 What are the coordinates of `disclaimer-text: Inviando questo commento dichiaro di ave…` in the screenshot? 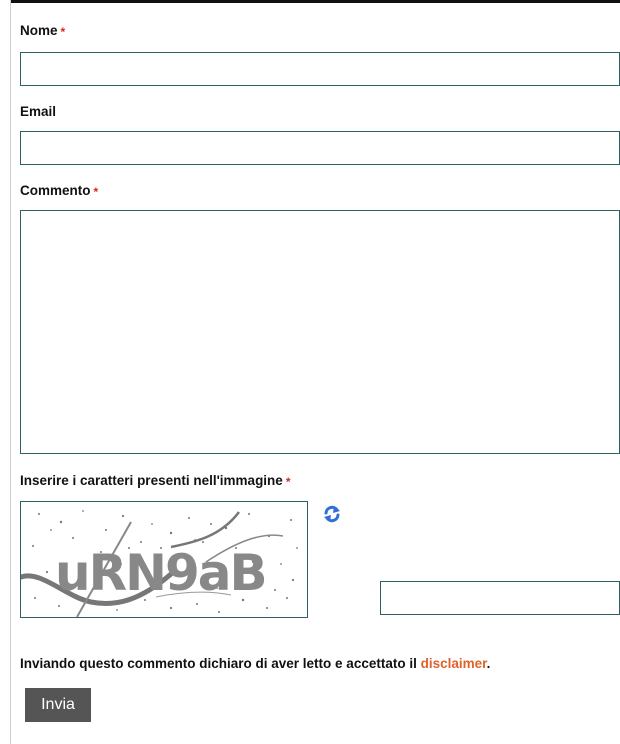 It's located at (255, 663).